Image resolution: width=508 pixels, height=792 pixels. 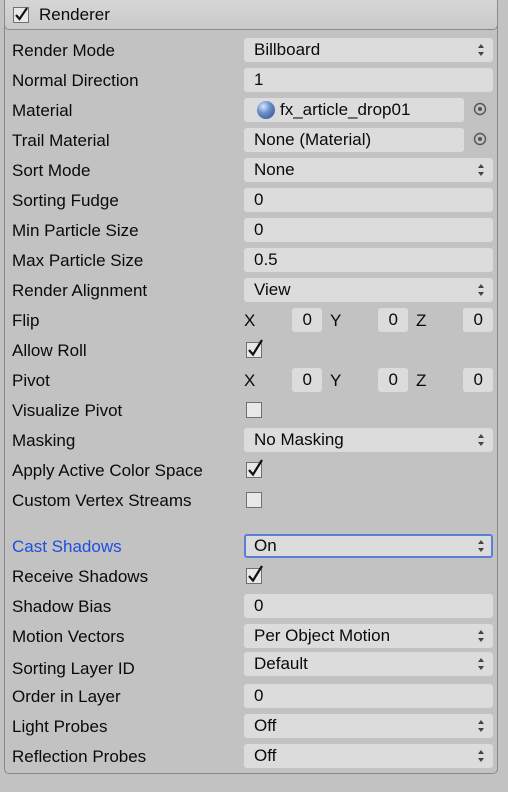 I want to click on apply-active-color-space-label: Apply Active Color Space, so click(x=107, y=470).